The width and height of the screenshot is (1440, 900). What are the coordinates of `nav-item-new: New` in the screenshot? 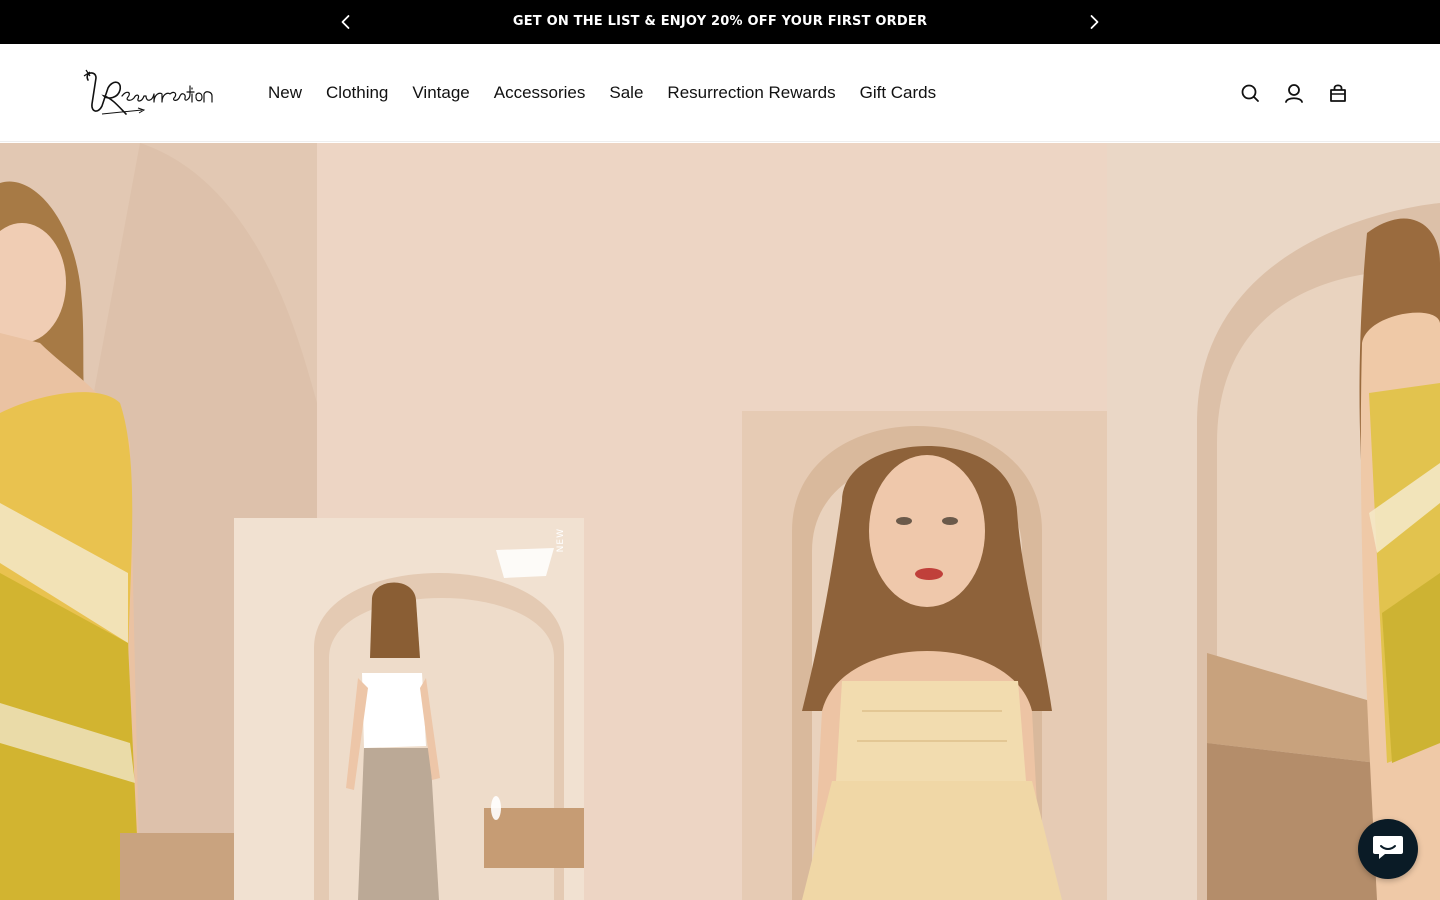 It's located at (285, 93).